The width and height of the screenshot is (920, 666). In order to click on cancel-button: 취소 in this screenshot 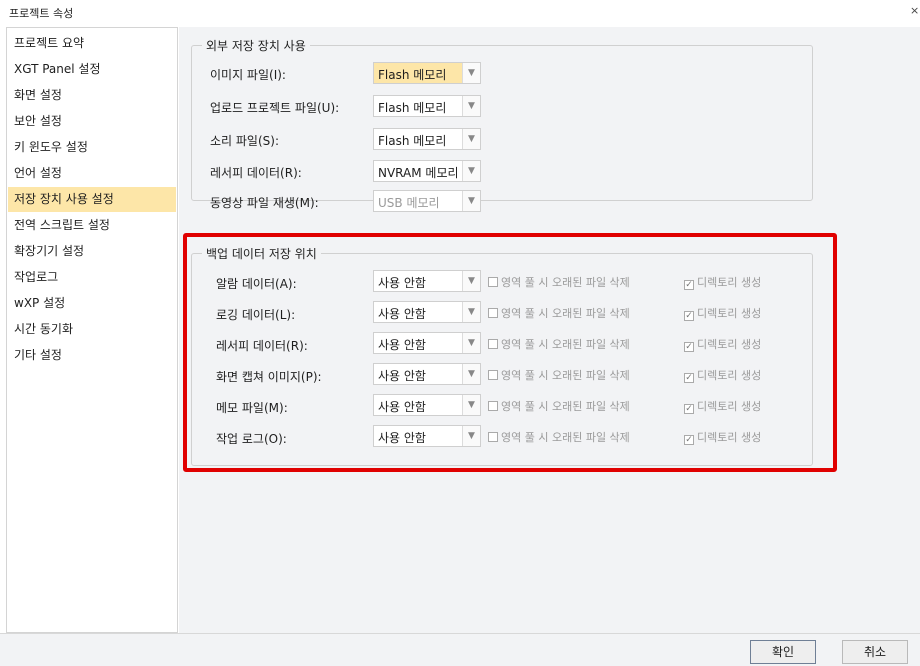, I will do `click(875, 652)`.